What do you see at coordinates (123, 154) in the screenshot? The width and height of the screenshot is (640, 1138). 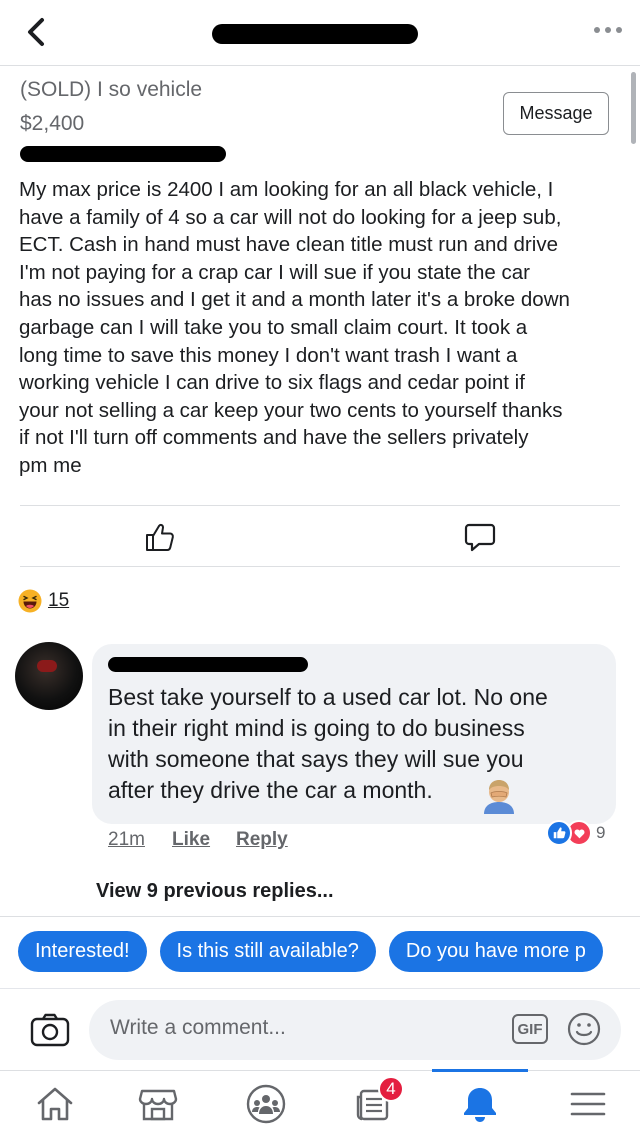 I see `redacted-location` at bounding box center [123, 154].